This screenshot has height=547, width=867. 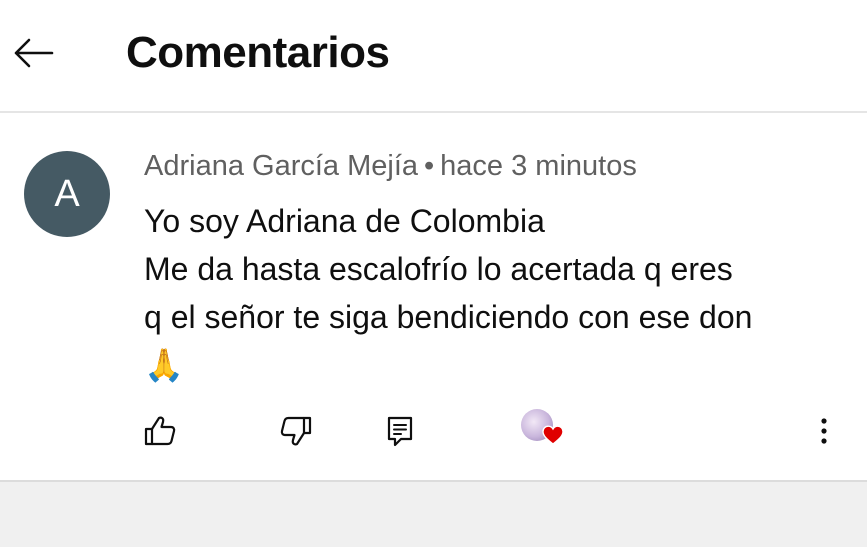 What do you see at coordinates (164, 365) in the screenshot?
I see `folded-hands-emoji: 🙏` at bounding box center [164, 365].